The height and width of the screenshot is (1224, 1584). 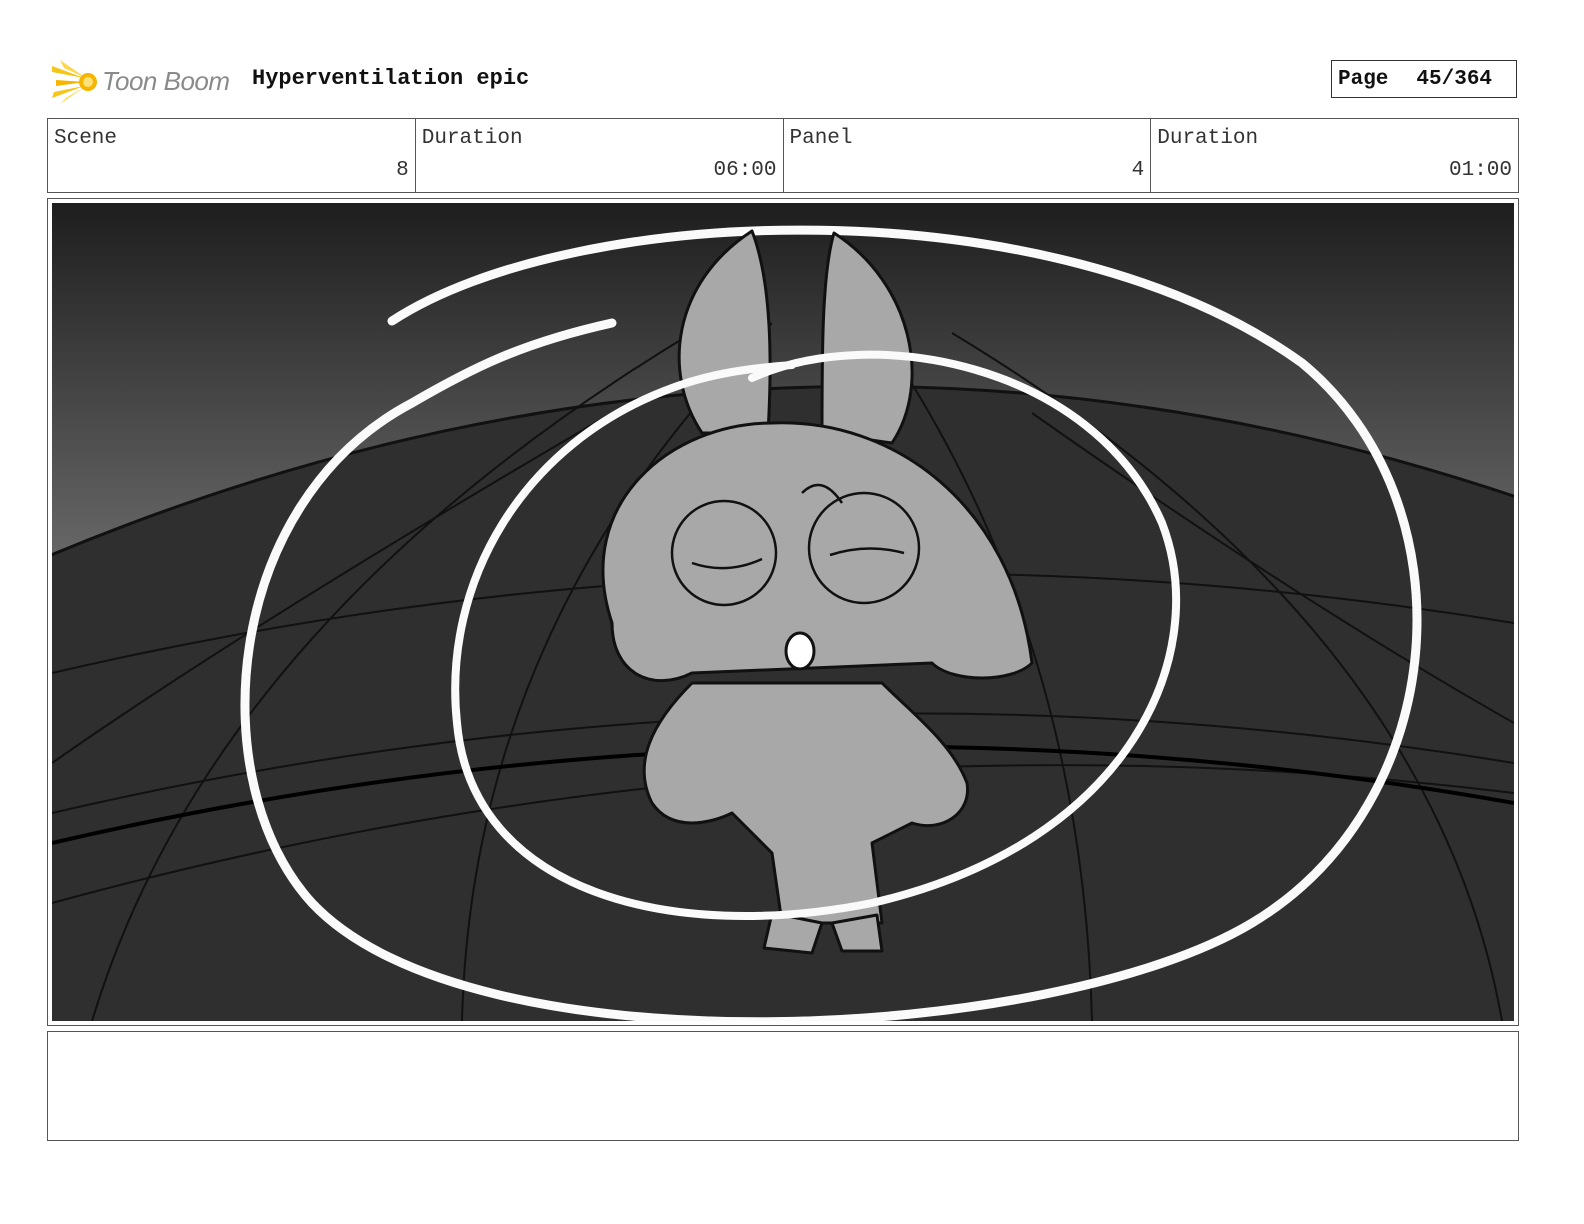 I want to click on panel-label: Panel, so click(x=821, y=138).